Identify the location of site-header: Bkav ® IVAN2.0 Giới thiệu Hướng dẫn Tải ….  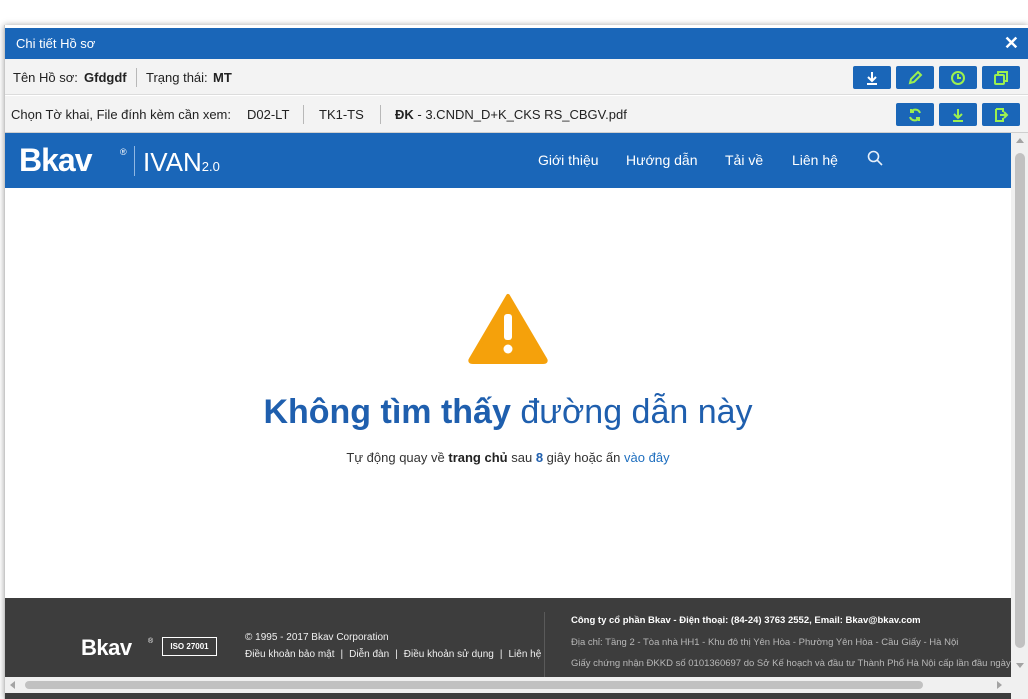
(508, 160).